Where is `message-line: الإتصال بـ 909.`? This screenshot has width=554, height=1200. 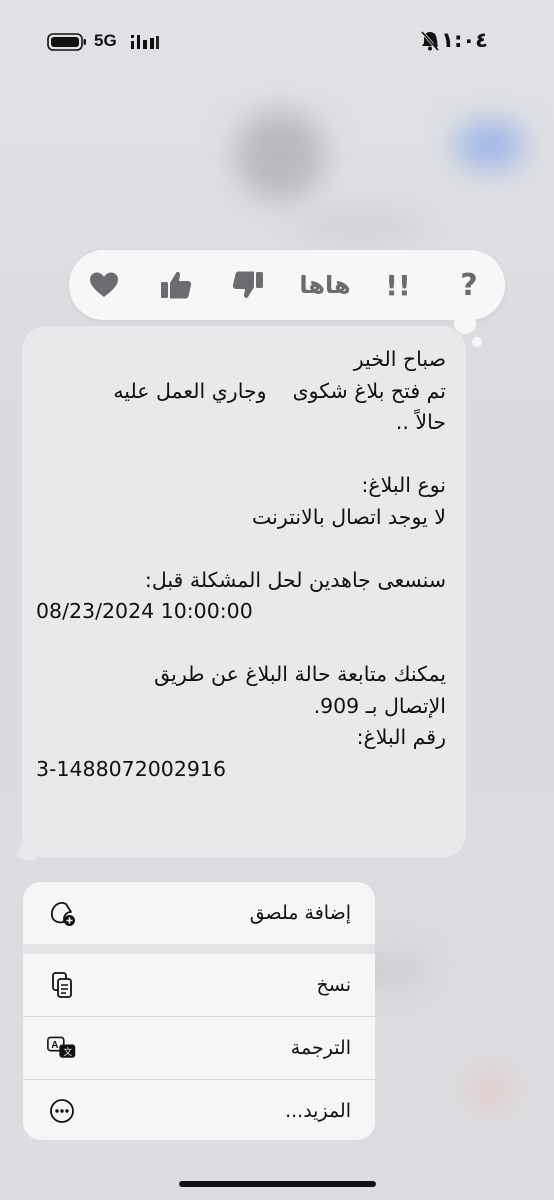
message-line: الإتصال بـ 909. is located at coordinates (379, 705).